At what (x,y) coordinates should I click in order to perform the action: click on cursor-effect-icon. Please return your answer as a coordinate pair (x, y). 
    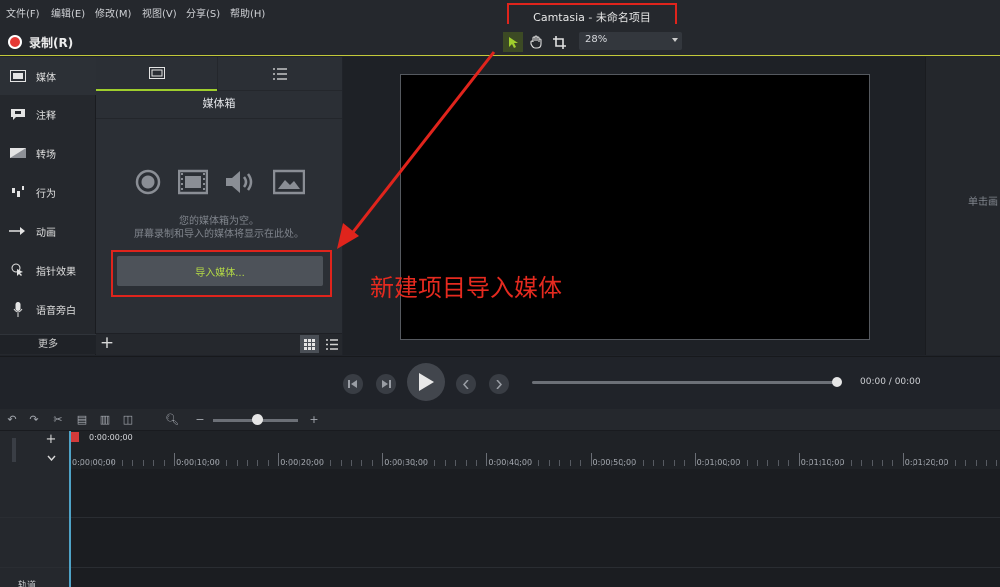
    Looking at the image, I should click on (18, 269).